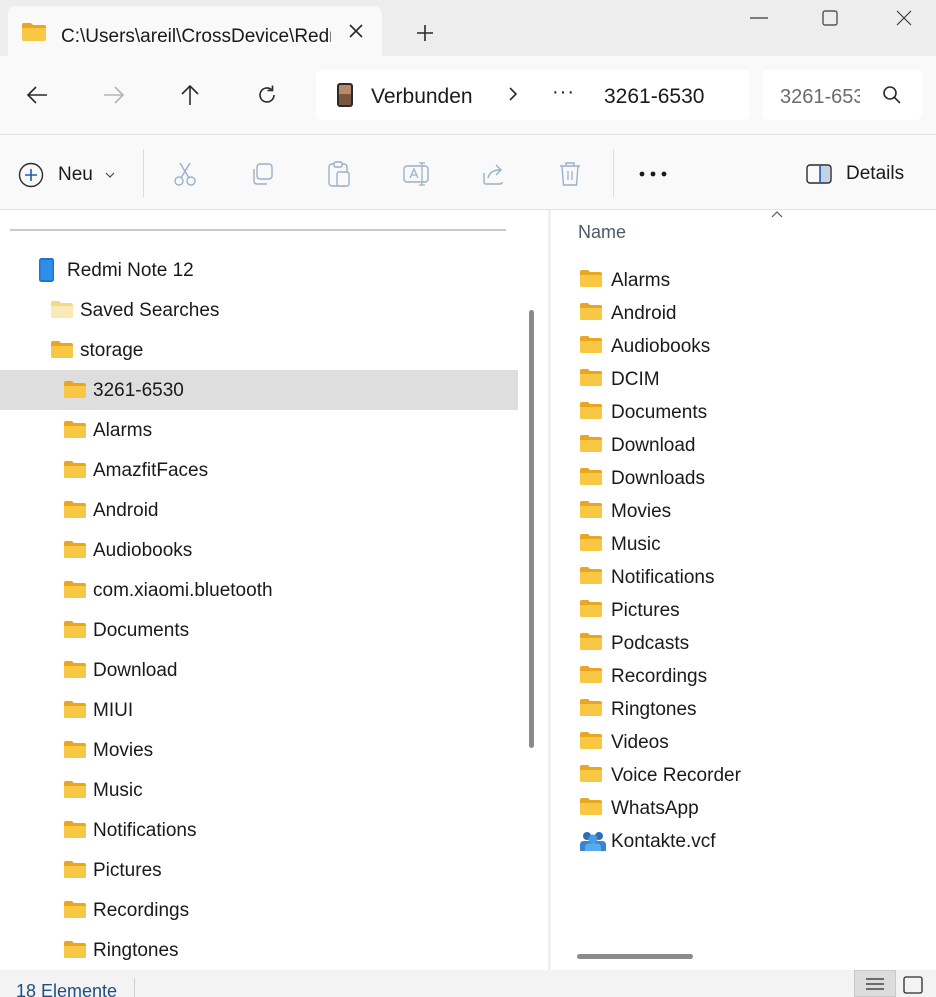  What do you see at coordinates (743, 378) in the screenshot?
I see `list-item: DCIM` at bounding box center [743, 378].